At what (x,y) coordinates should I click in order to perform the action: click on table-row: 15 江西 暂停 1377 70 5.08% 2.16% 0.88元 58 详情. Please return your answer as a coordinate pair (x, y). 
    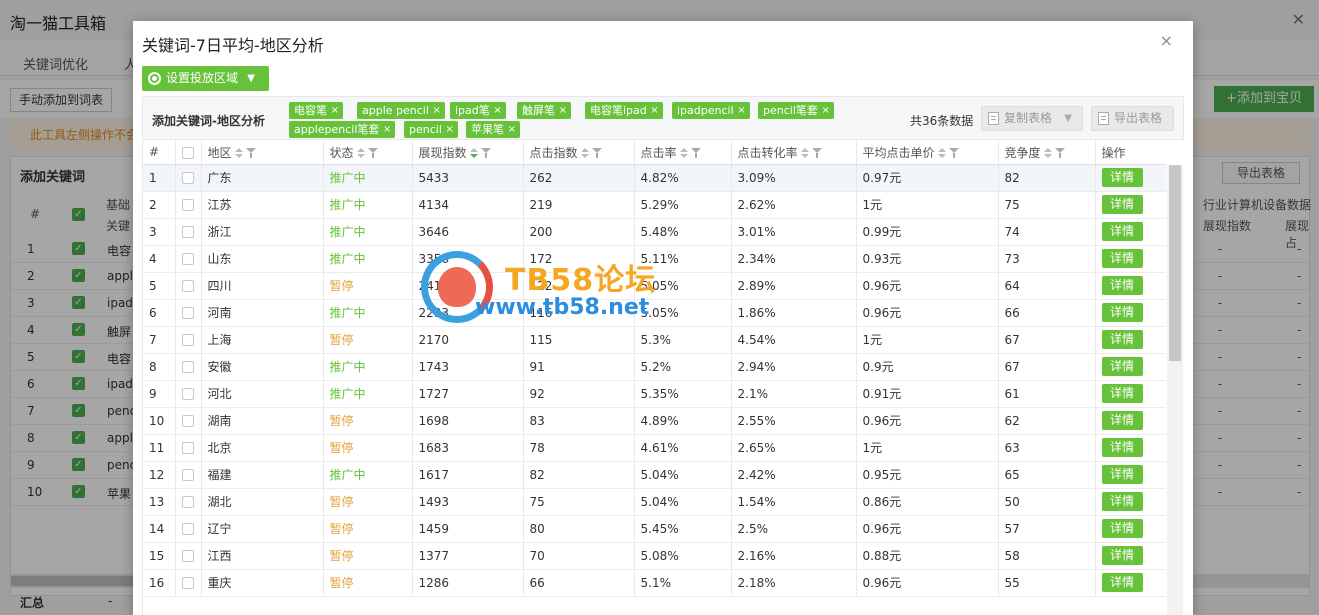
    Looking at the image, I should click on (654, 556).